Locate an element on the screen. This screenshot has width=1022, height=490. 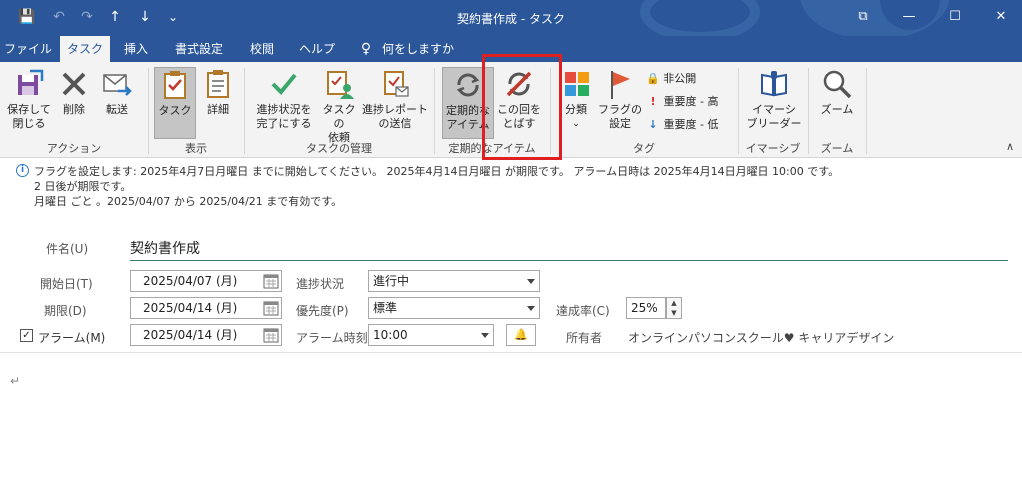
delete-button: 削除 is located at coordinates (74, 92).